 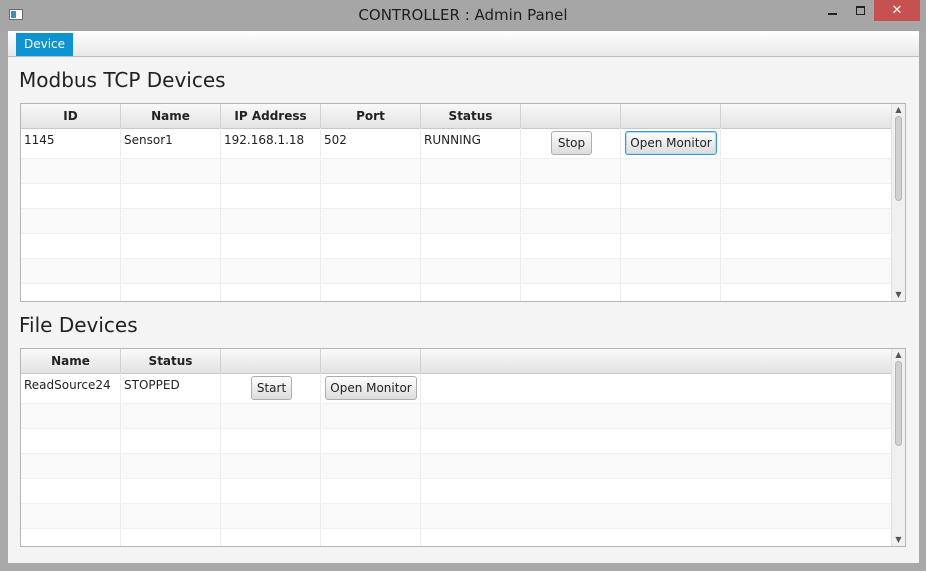 I want to click on cell-port: 502, so click(x=371, y=143).